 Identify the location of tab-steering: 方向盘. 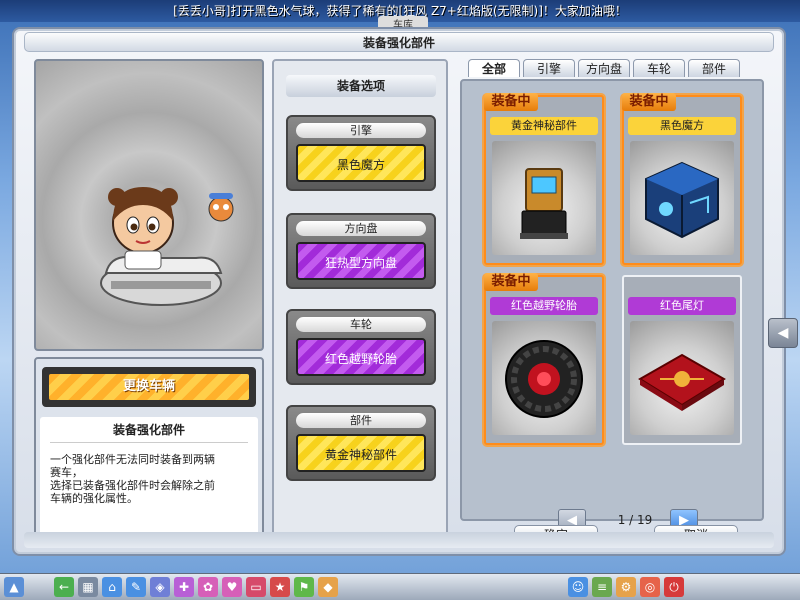
(604, 68).